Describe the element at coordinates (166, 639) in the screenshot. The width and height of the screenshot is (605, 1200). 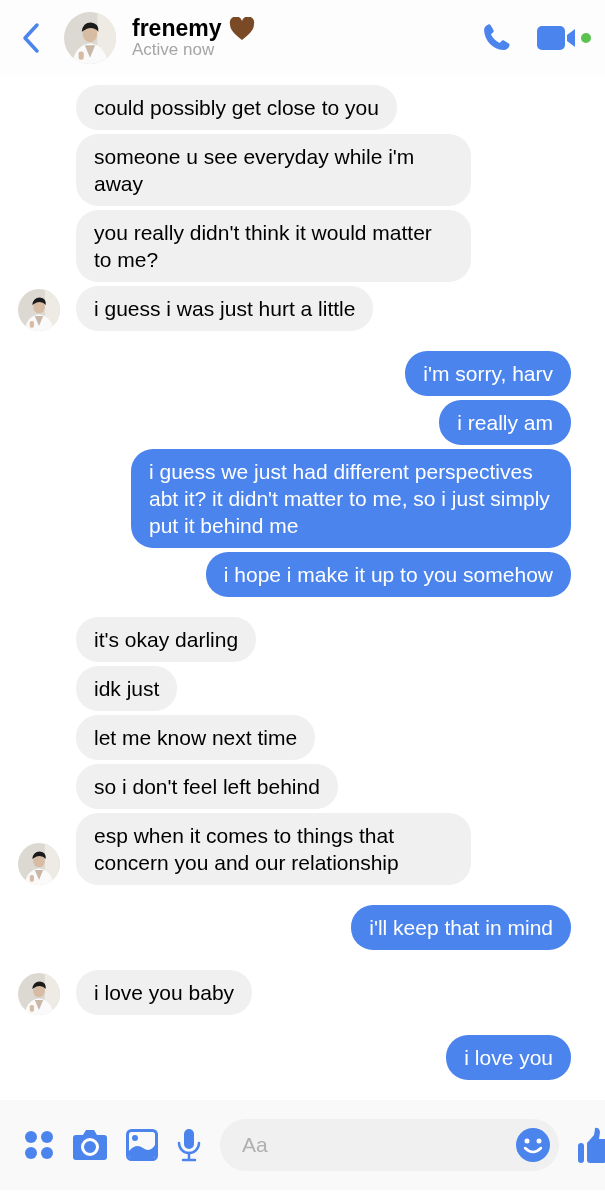
I see `received-message: it's okay darling` at that location.